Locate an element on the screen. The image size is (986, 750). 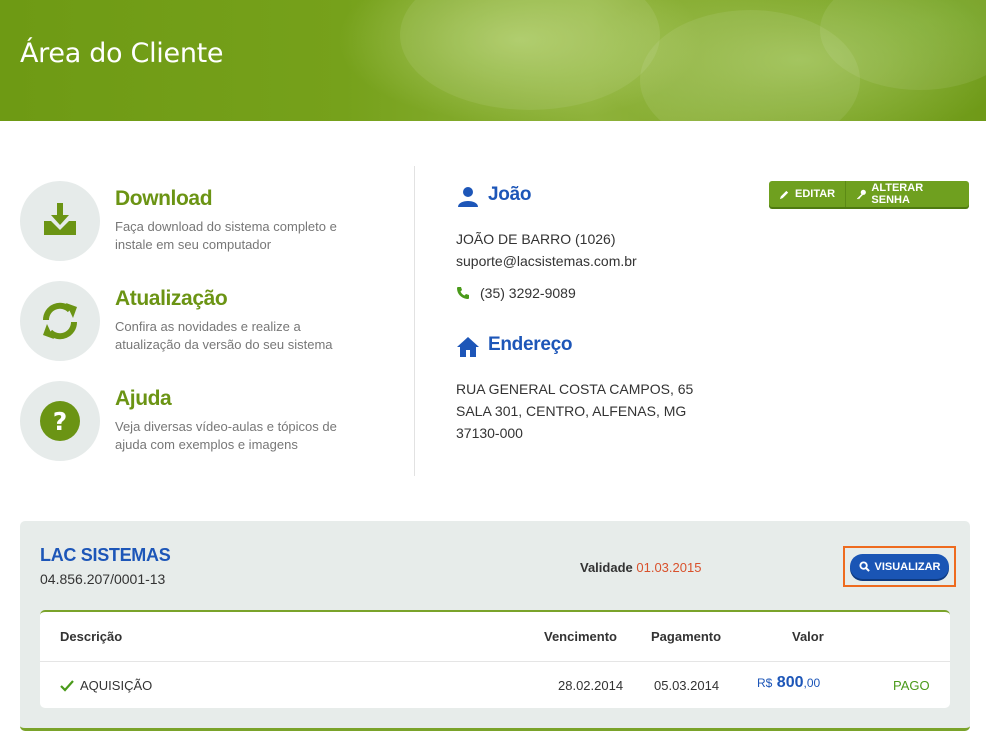
profile-email: suporte@lacsistemas.com.br is located at coordinates (546, 261).